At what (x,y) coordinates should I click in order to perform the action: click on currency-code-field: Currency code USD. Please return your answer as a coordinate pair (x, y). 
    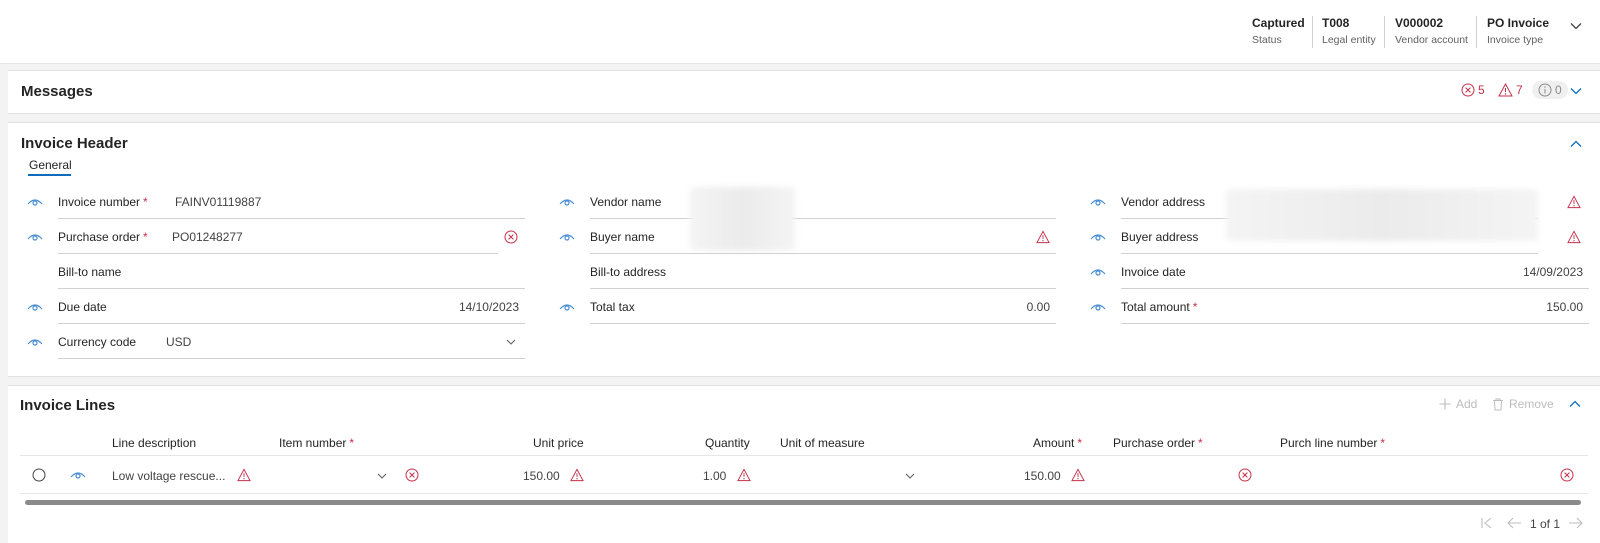
    Looking at the image, I should click on (291, 341).